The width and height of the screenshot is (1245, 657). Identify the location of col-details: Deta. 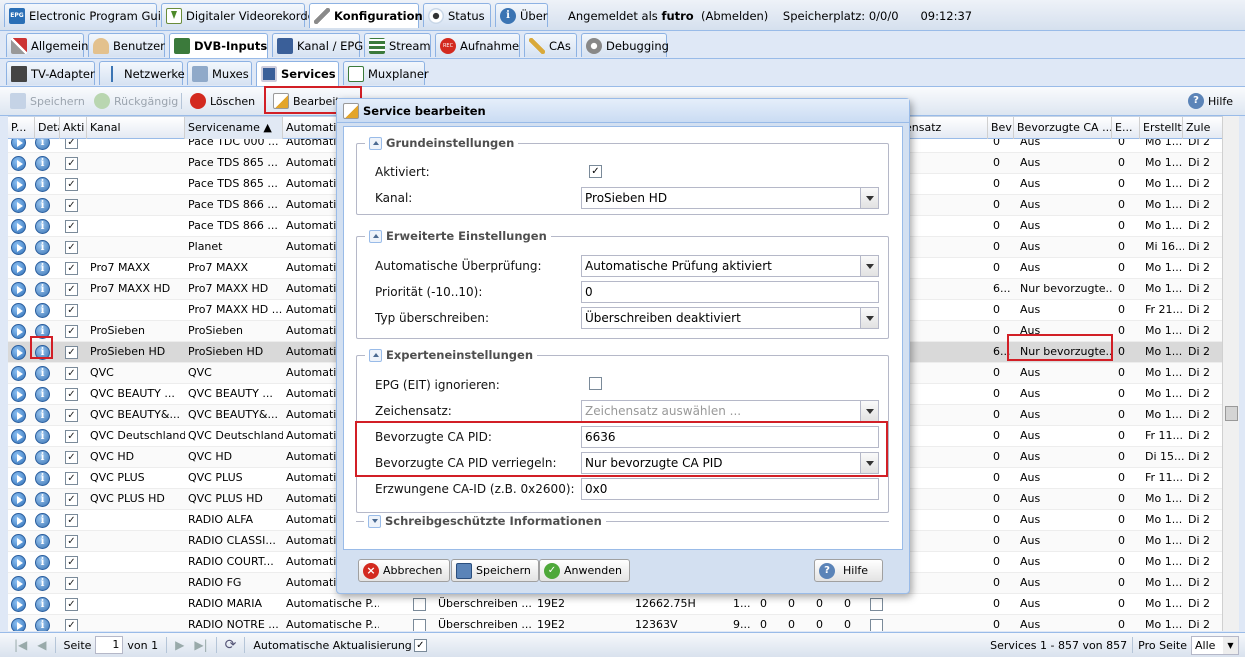
(47, 128).